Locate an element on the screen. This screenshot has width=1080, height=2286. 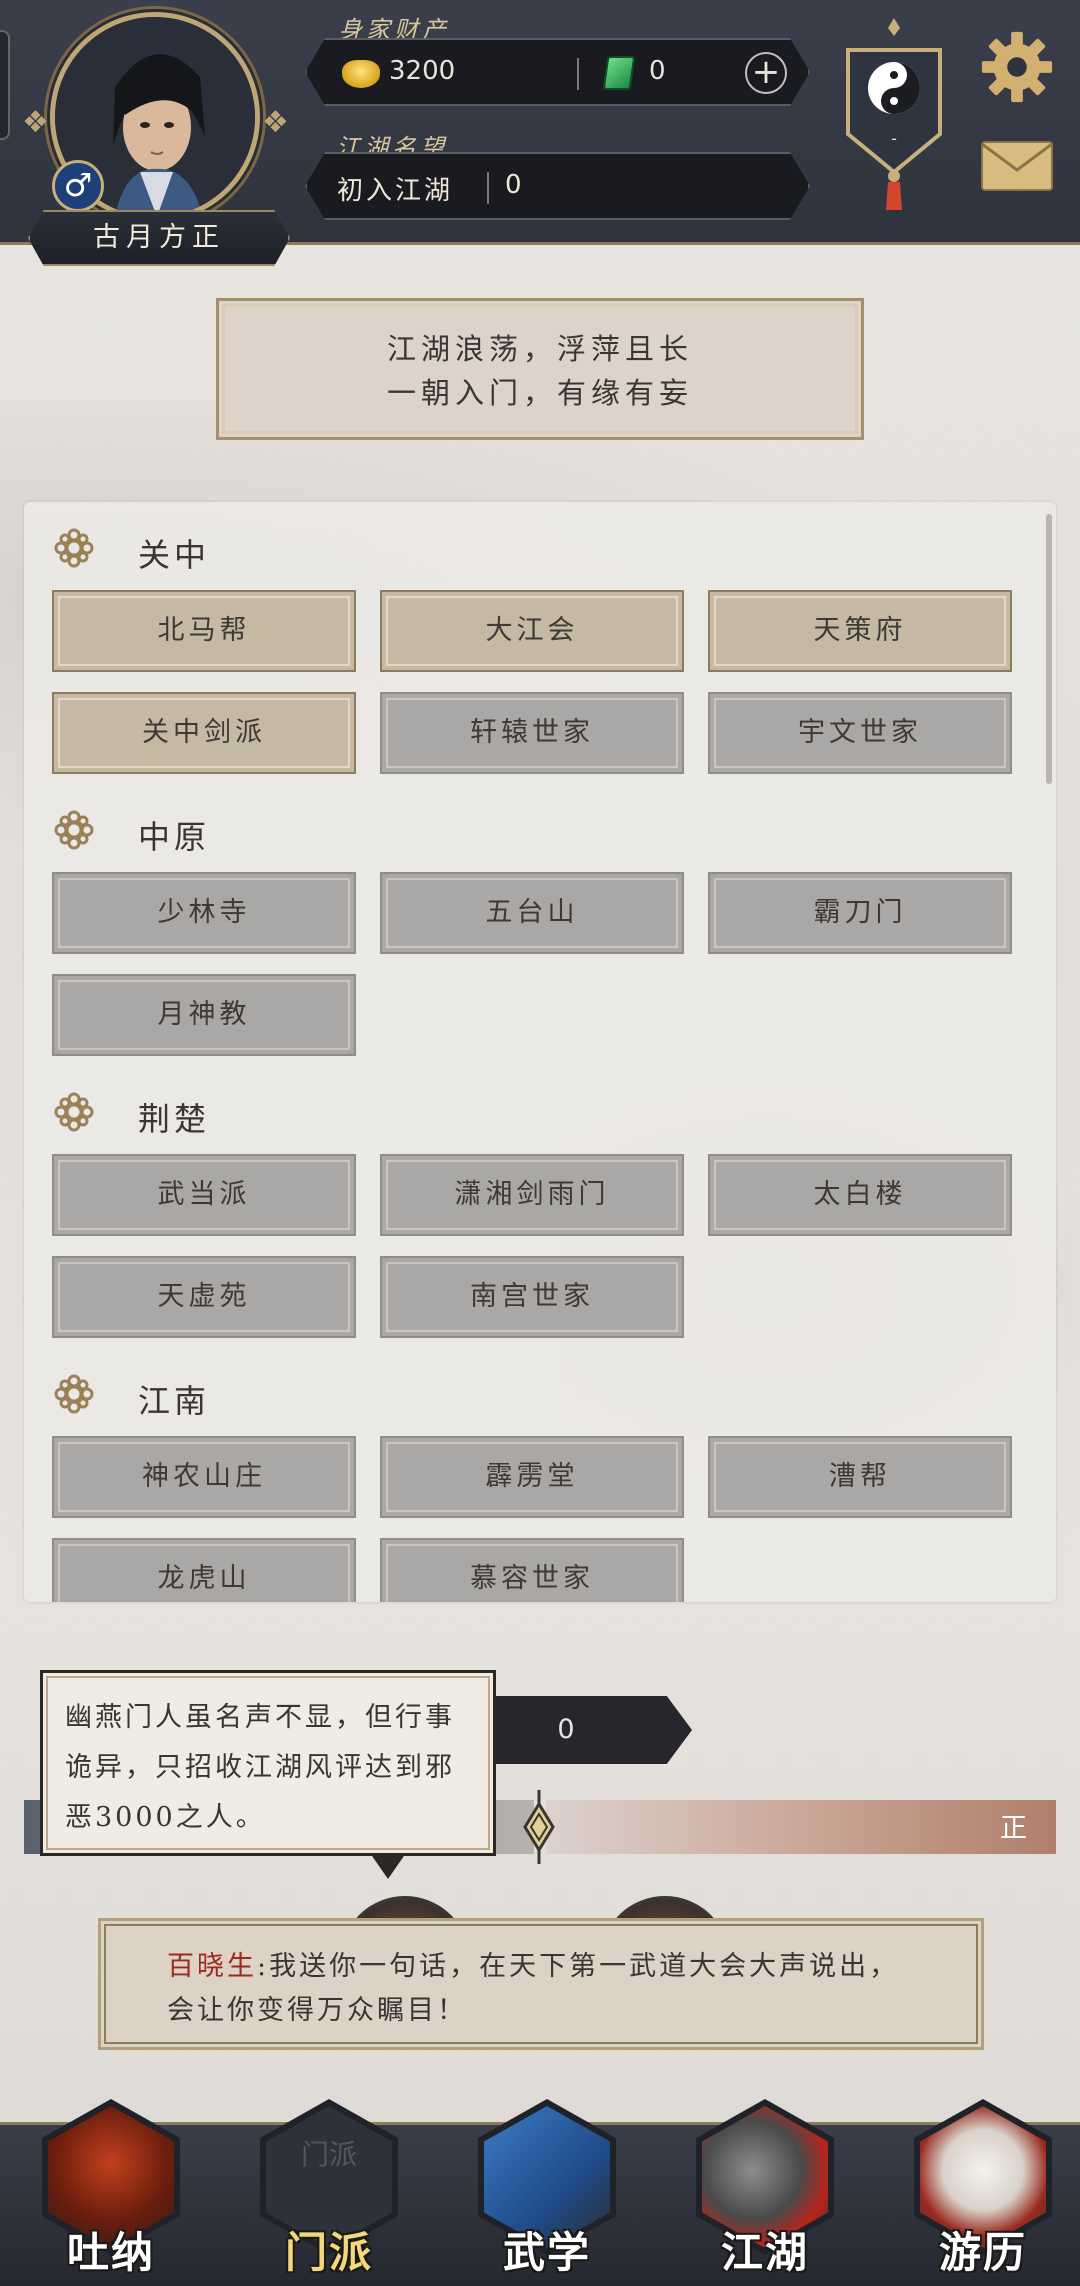
ornament-right-icon: ❖ is located at coordinates (275, 122).